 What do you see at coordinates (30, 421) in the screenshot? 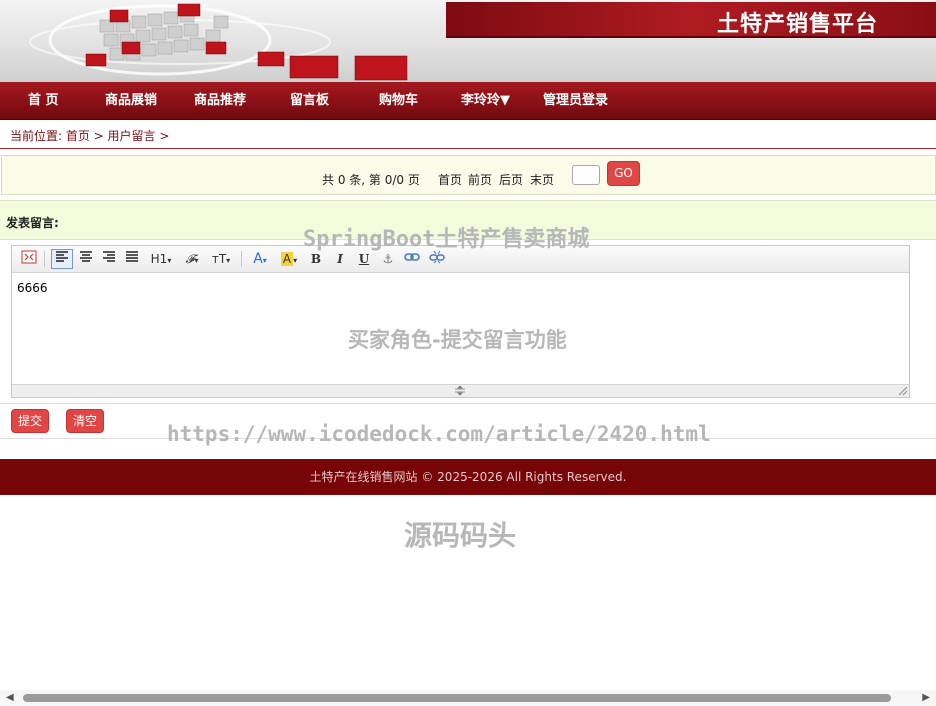
I see `submit-button: 提交` at bounding box center [30, 421].